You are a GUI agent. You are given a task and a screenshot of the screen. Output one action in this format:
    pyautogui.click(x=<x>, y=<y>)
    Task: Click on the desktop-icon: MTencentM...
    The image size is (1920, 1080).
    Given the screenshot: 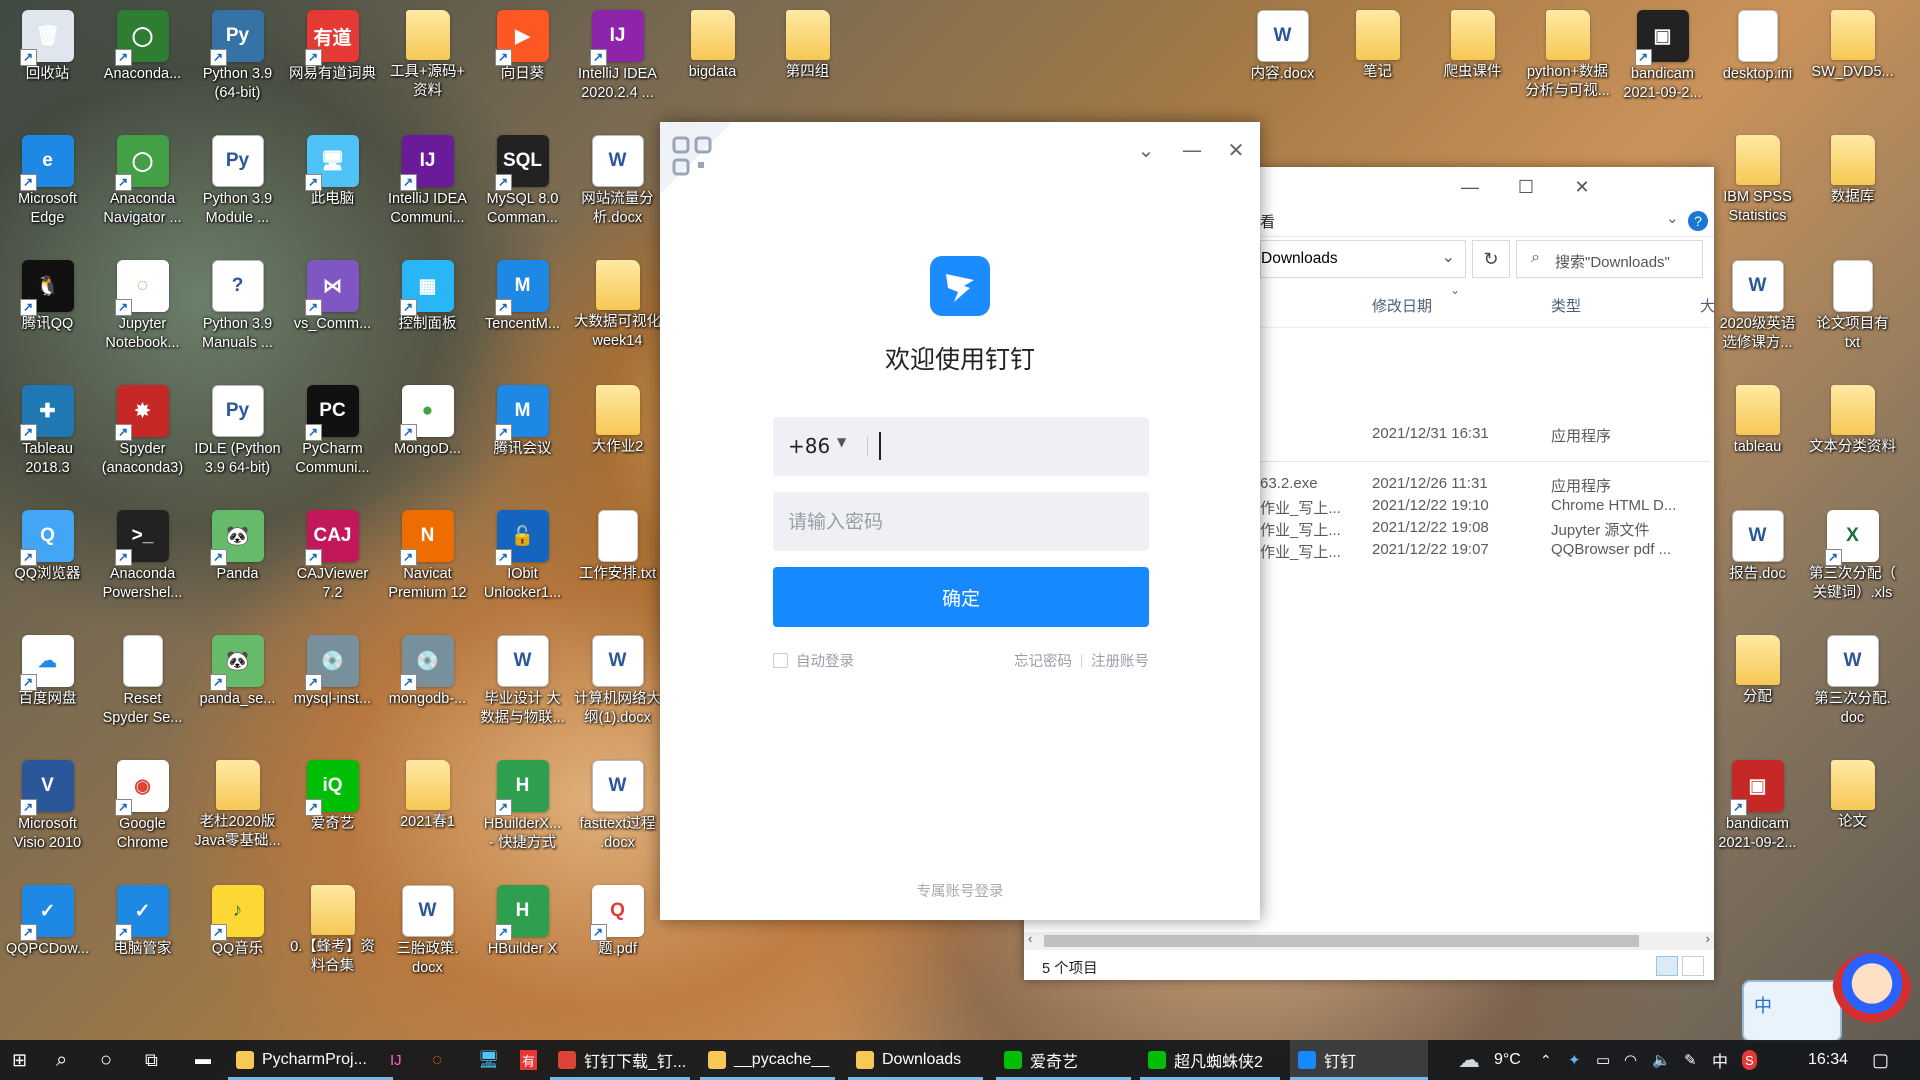 What is the action you would take?
    pyautogui.click(x=522, y=311)
    